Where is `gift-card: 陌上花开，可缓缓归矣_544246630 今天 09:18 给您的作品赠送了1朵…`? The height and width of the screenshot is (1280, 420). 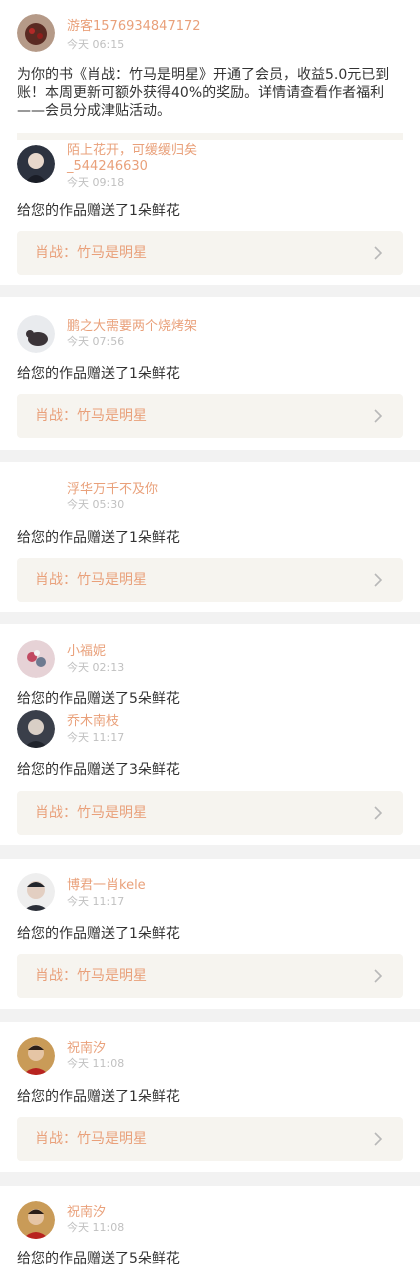 gift-card: 陌上花开，可缓缓归矣_544246630 今天 09:18 给您的作品赠送了1朵… is located at coordinates (210, 212).